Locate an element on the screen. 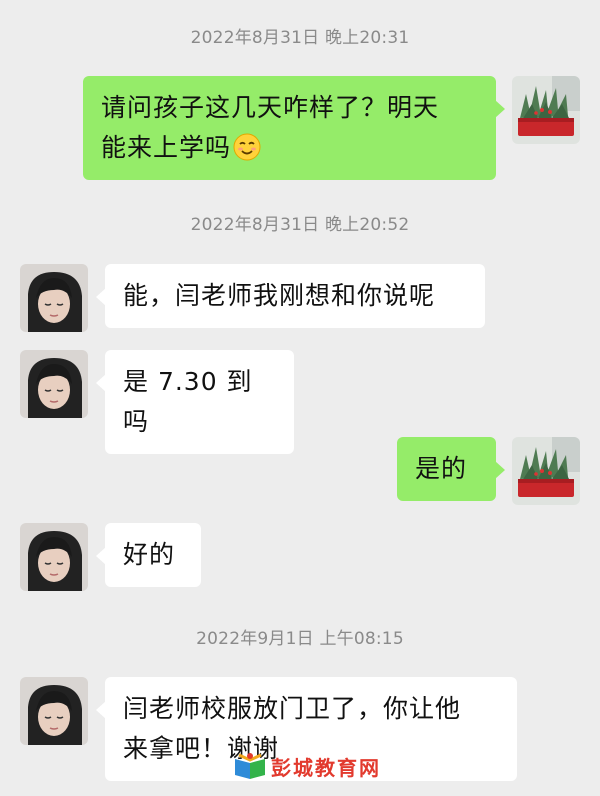  message-line: 闫老师校服放门卫了，你让他 is located at coordinates (292, 708).